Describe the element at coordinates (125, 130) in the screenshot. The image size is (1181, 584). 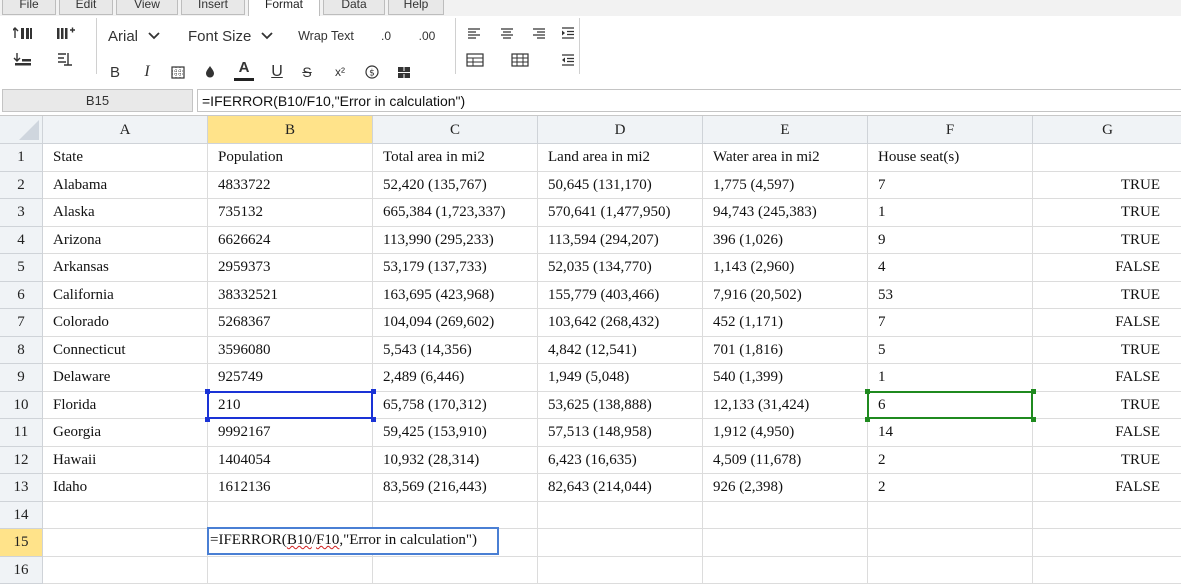
I see `column-header-a: A` at that location.